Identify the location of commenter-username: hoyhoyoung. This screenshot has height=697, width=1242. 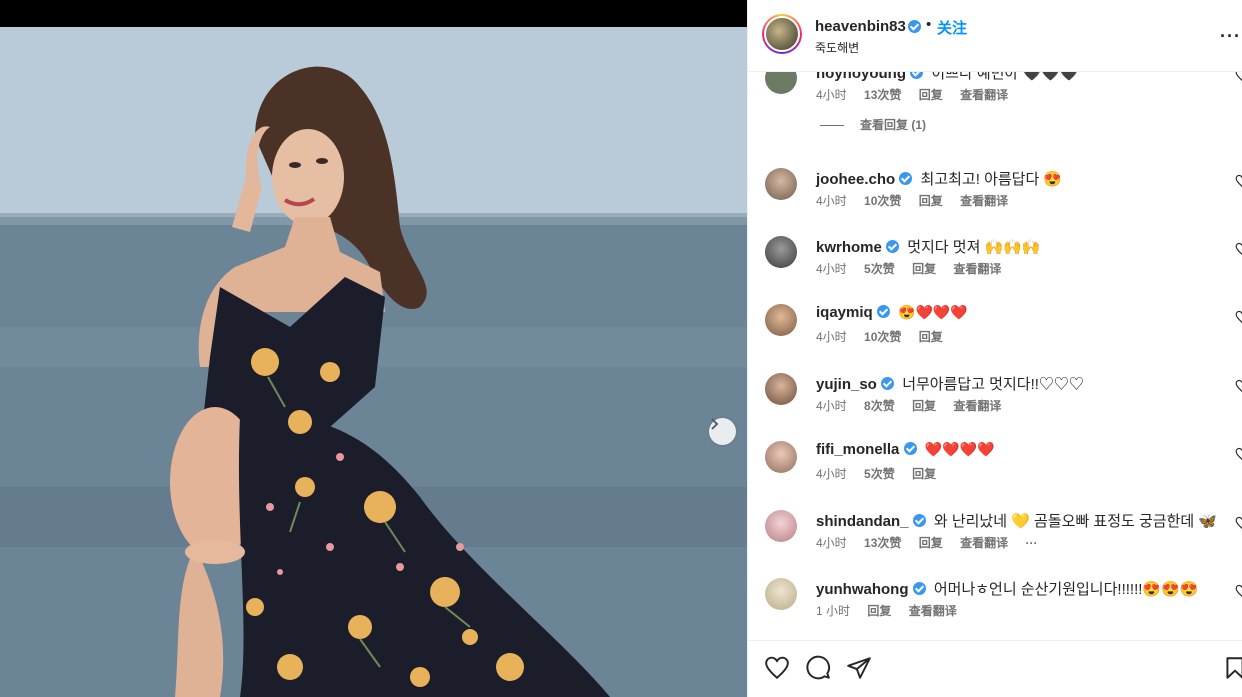
(861, 77).